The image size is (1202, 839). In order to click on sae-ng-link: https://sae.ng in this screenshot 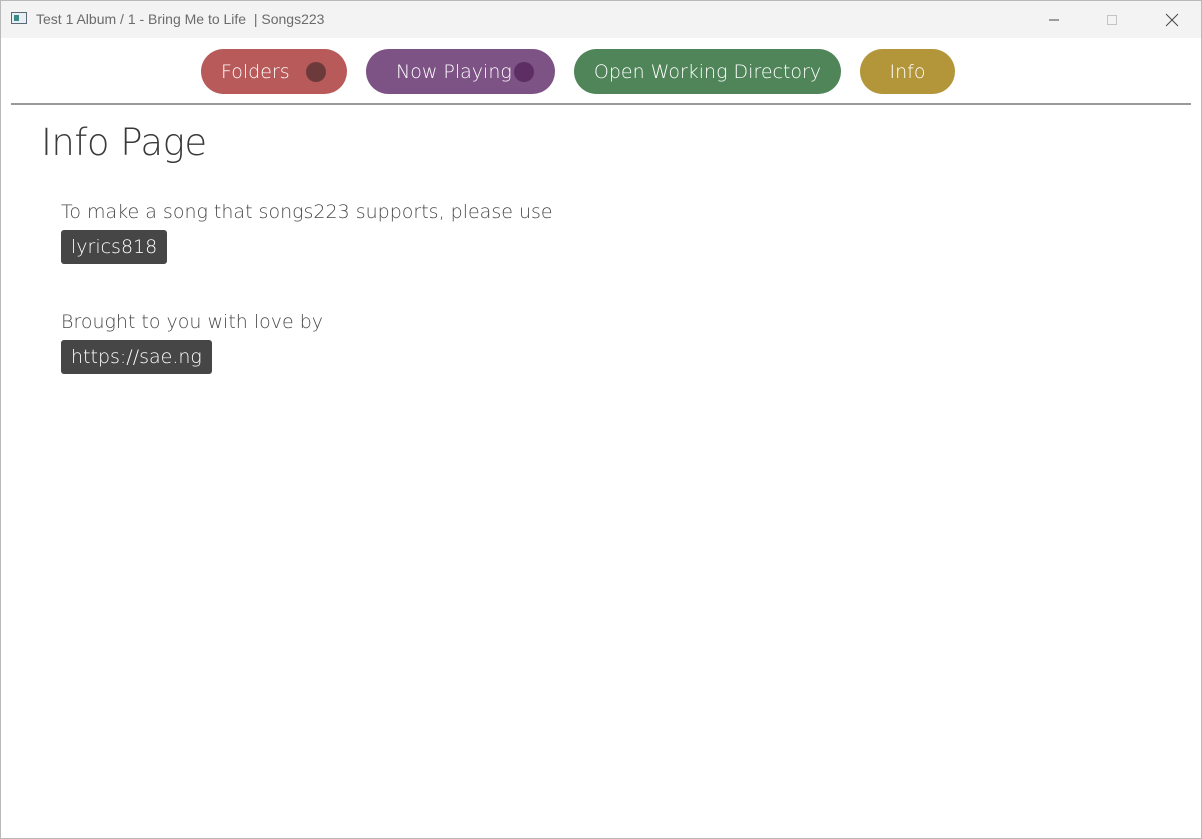, I will do `click(136, 357)`.